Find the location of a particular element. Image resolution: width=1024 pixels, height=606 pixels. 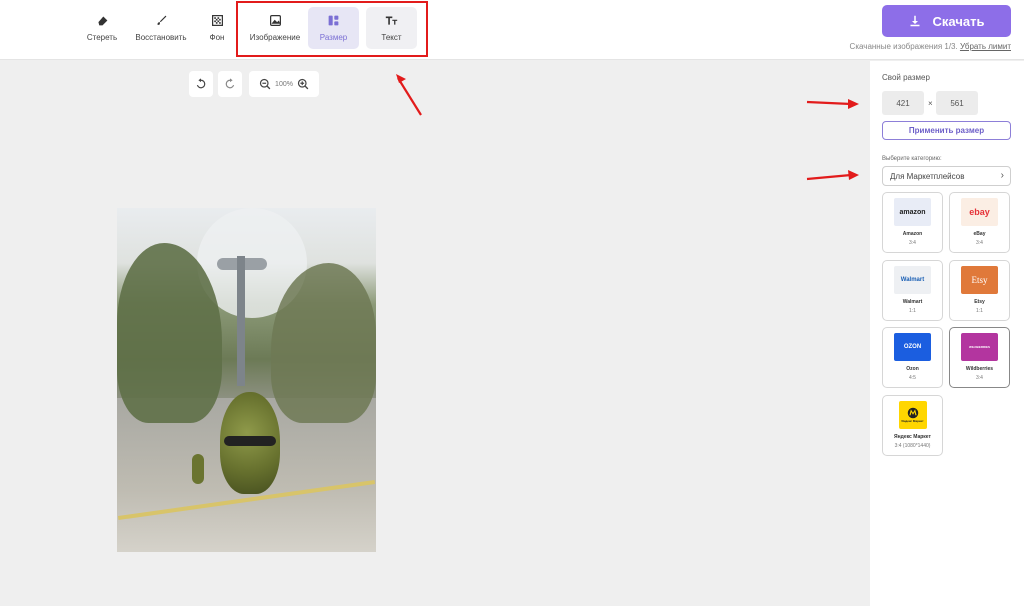

preset-ebay: ebay eBay 3:4 is located at coordinates (979, 222).